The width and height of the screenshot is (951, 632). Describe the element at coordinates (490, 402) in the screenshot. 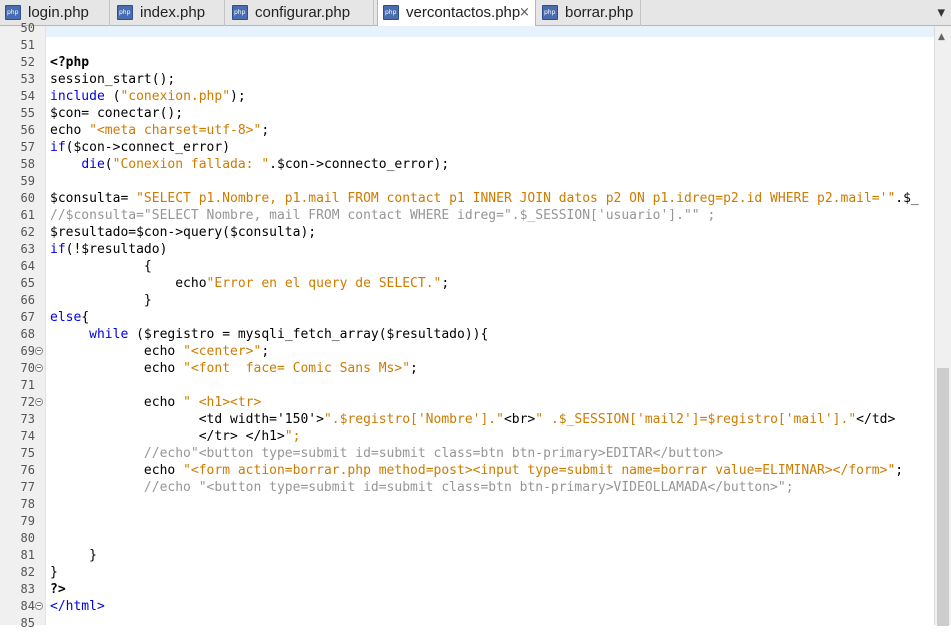

I see `code-line: echo " <h1><tr>` at that location.